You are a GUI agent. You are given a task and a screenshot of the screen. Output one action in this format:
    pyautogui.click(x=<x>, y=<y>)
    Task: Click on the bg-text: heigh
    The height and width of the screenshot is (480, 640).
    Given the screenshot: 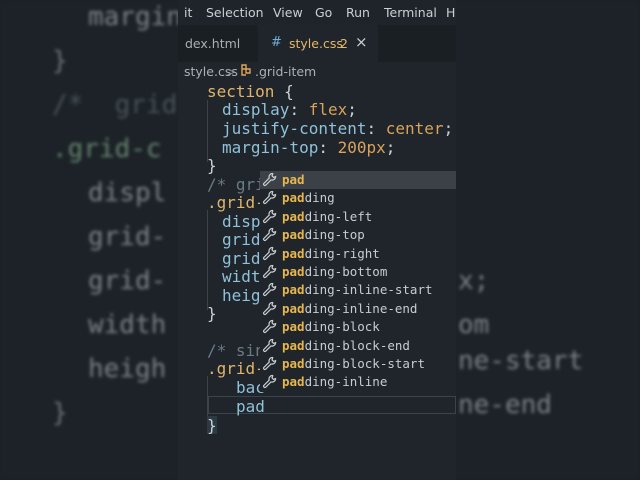 What is the action you would take?
    pyautogui.click(x=127, y=369)
    